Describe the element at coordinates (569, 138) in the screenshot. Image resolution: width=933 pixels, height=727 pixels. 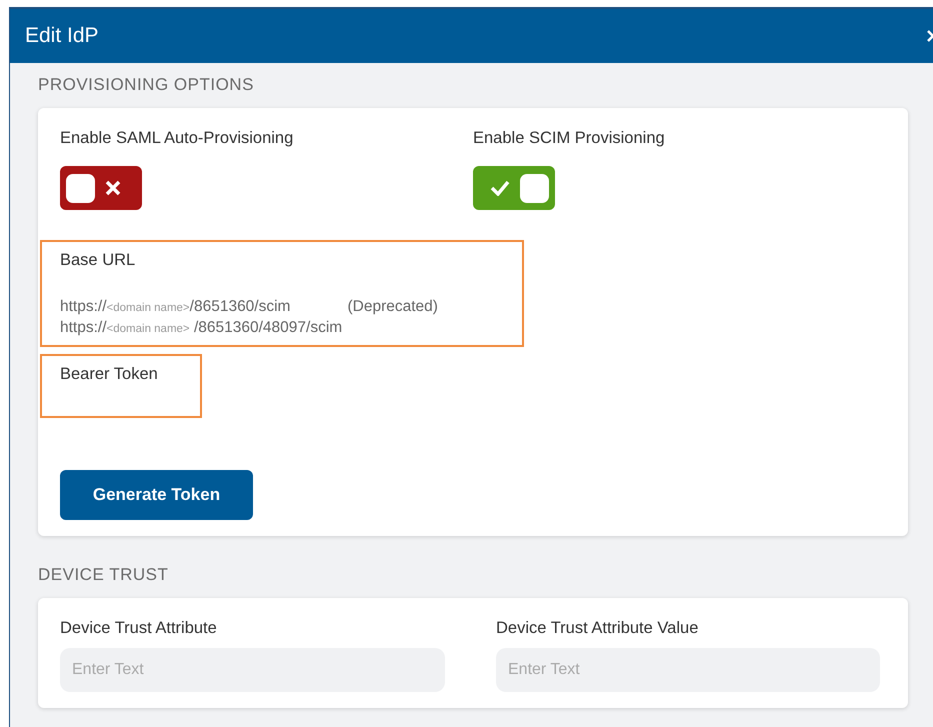
I see `toggle-label: Enable SCIM Provisioning` at that location.